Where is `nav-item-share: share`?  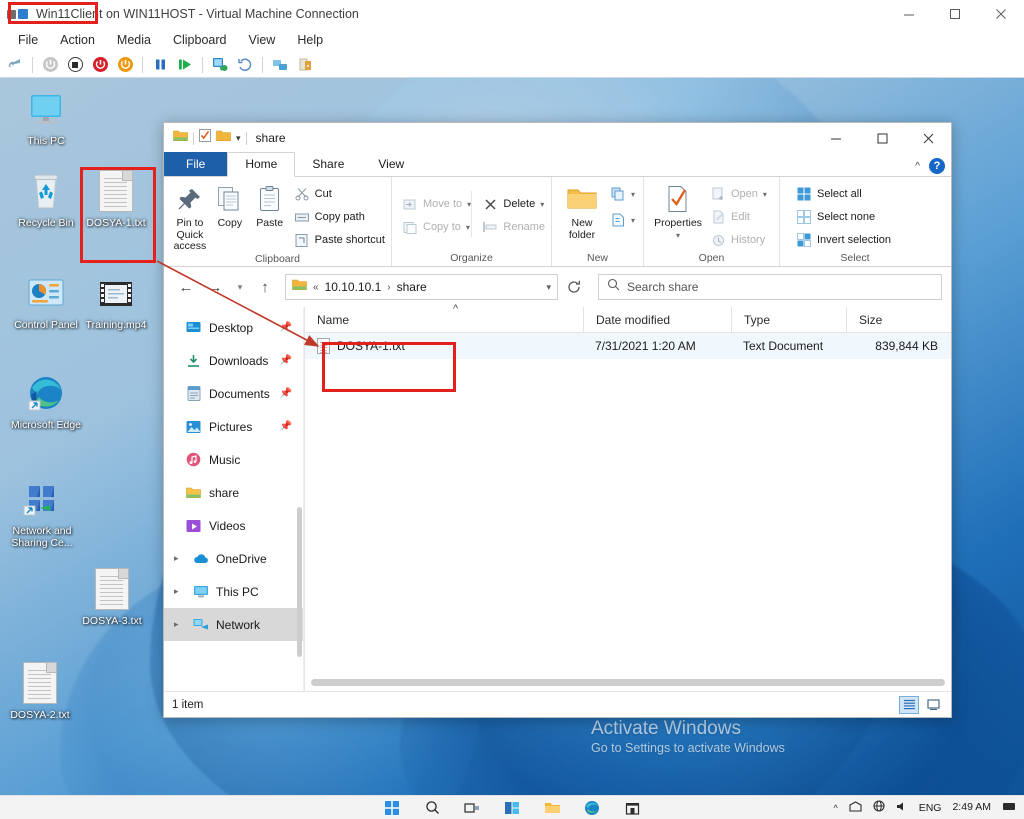 nav-item-share: share is located at coordinates (233, 492).